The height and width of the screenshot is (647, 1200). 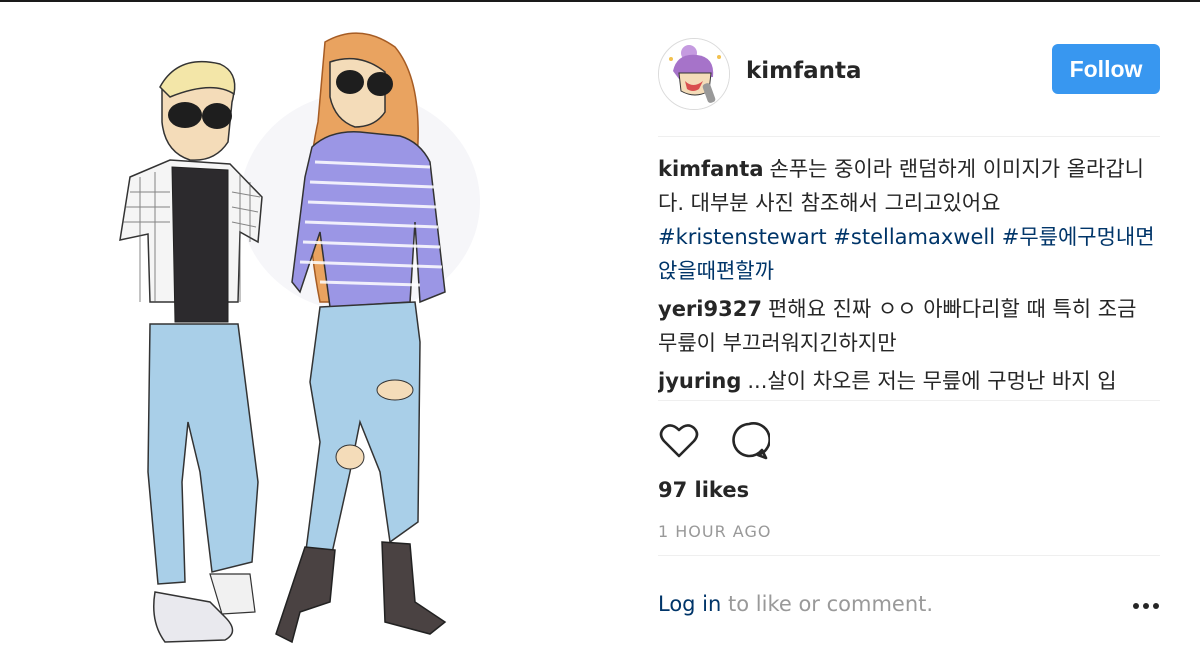 I want to click on avatar, so click(x=694, y=74).